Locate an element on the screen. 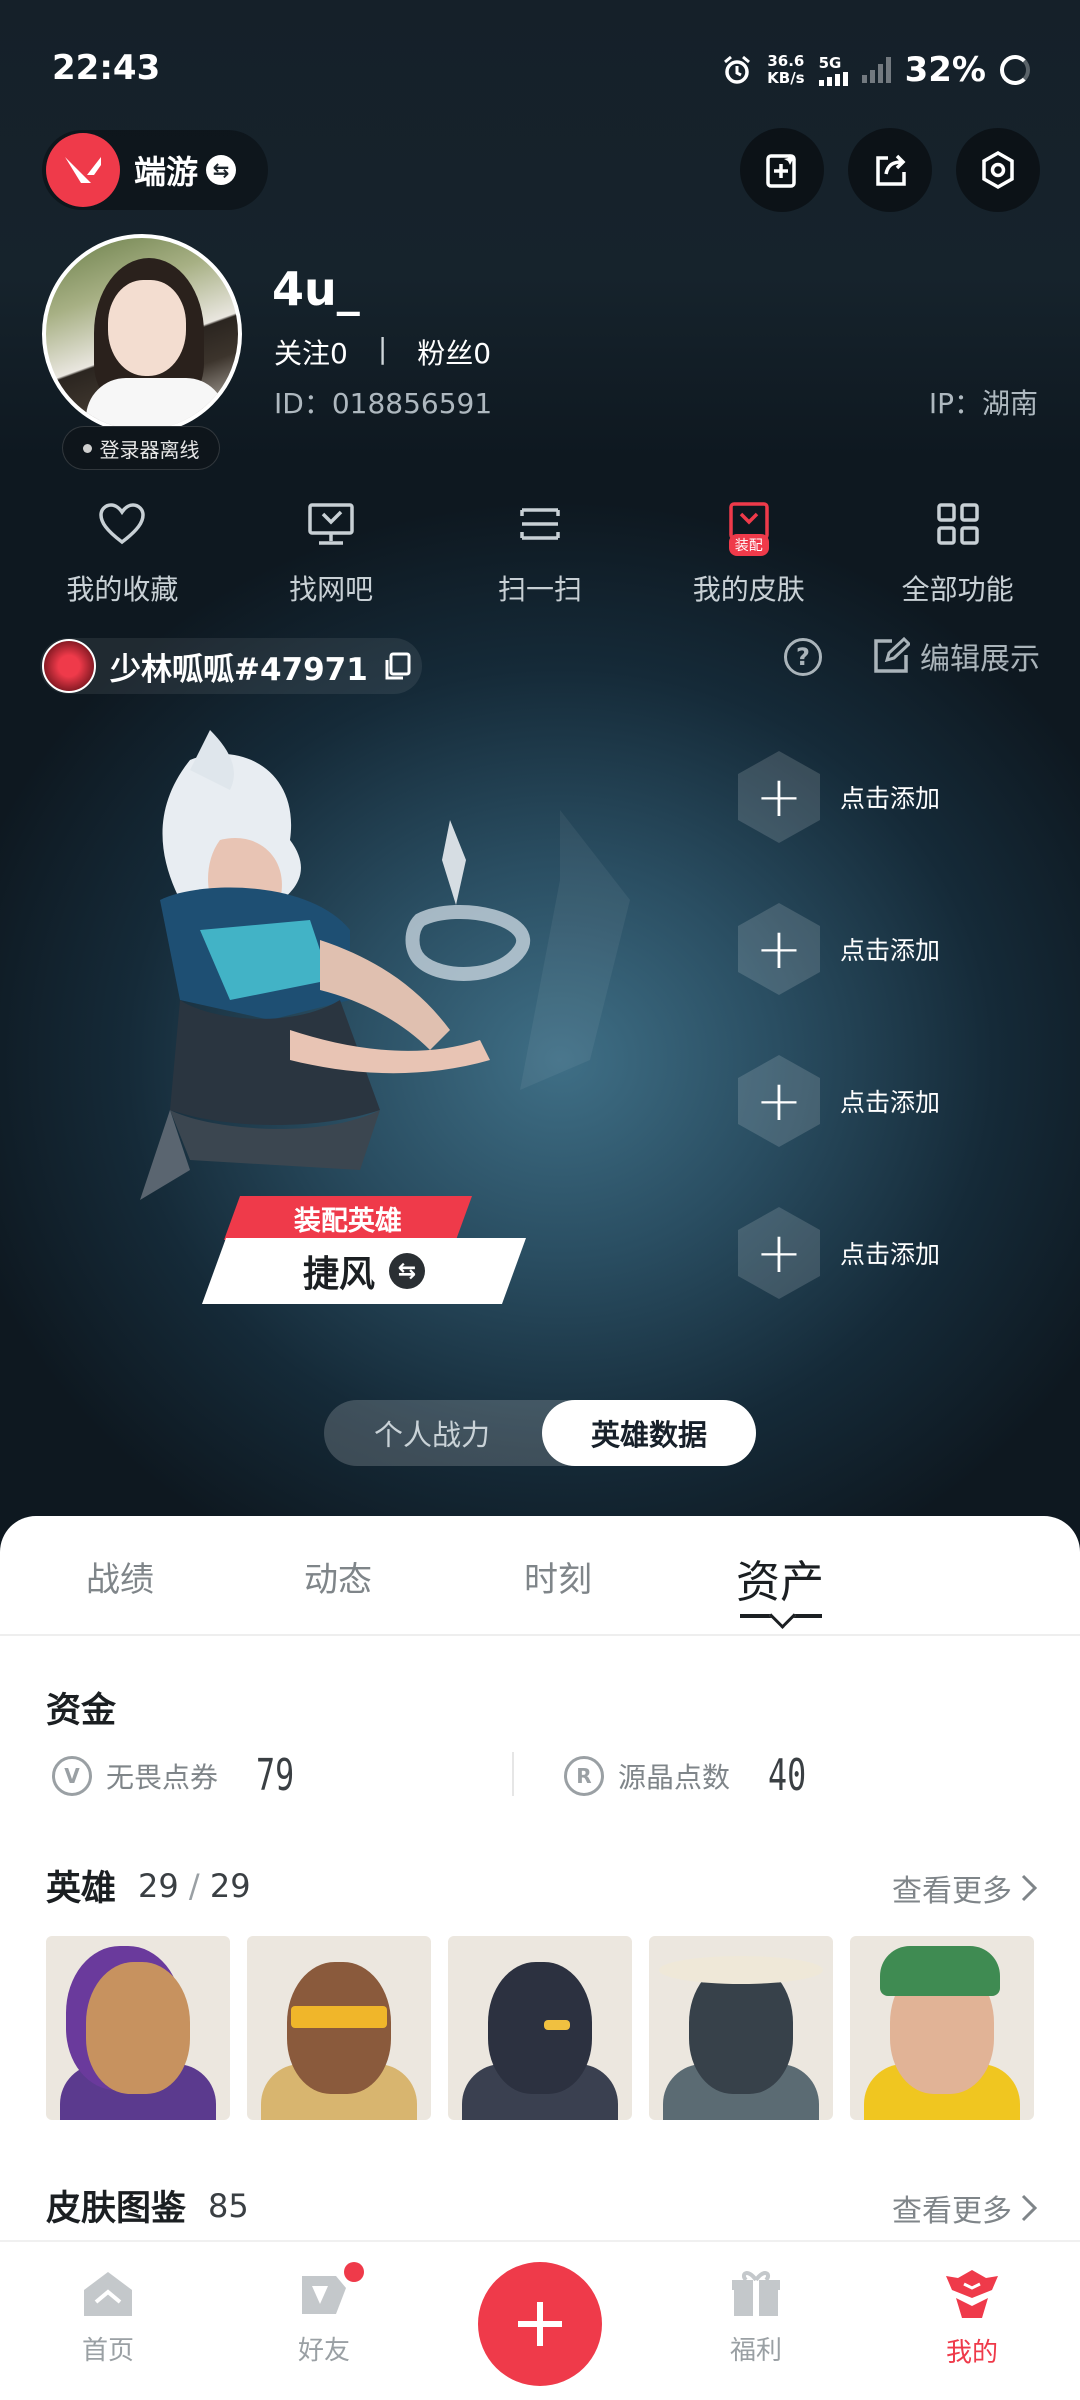 This screenshot has height=2400, width=1080. toggle-hero-data: 英雄数据 is located at coordinates (649, 1433).